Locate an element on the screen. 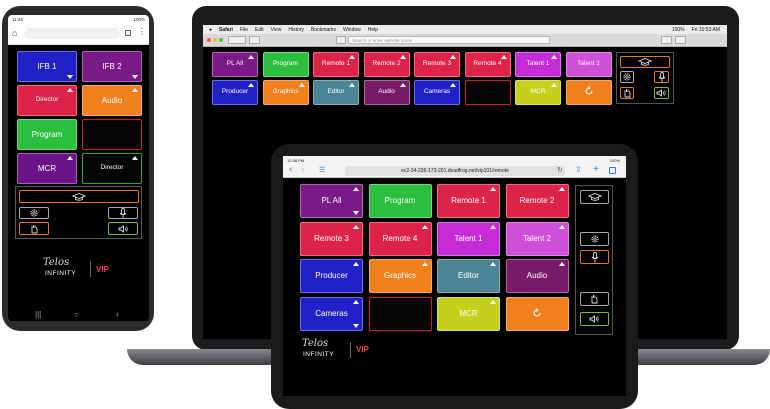 The height and width of the screenshot is (409, 770). home-icon: ⌂ is located at coordinates (14, 33).